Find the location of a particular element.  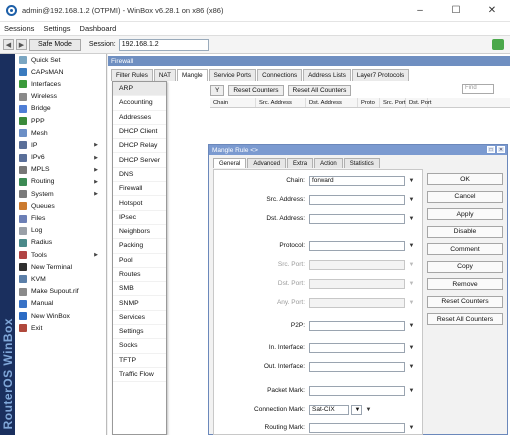

dialog-tab-action: Action is located at coordinates (328, 163).